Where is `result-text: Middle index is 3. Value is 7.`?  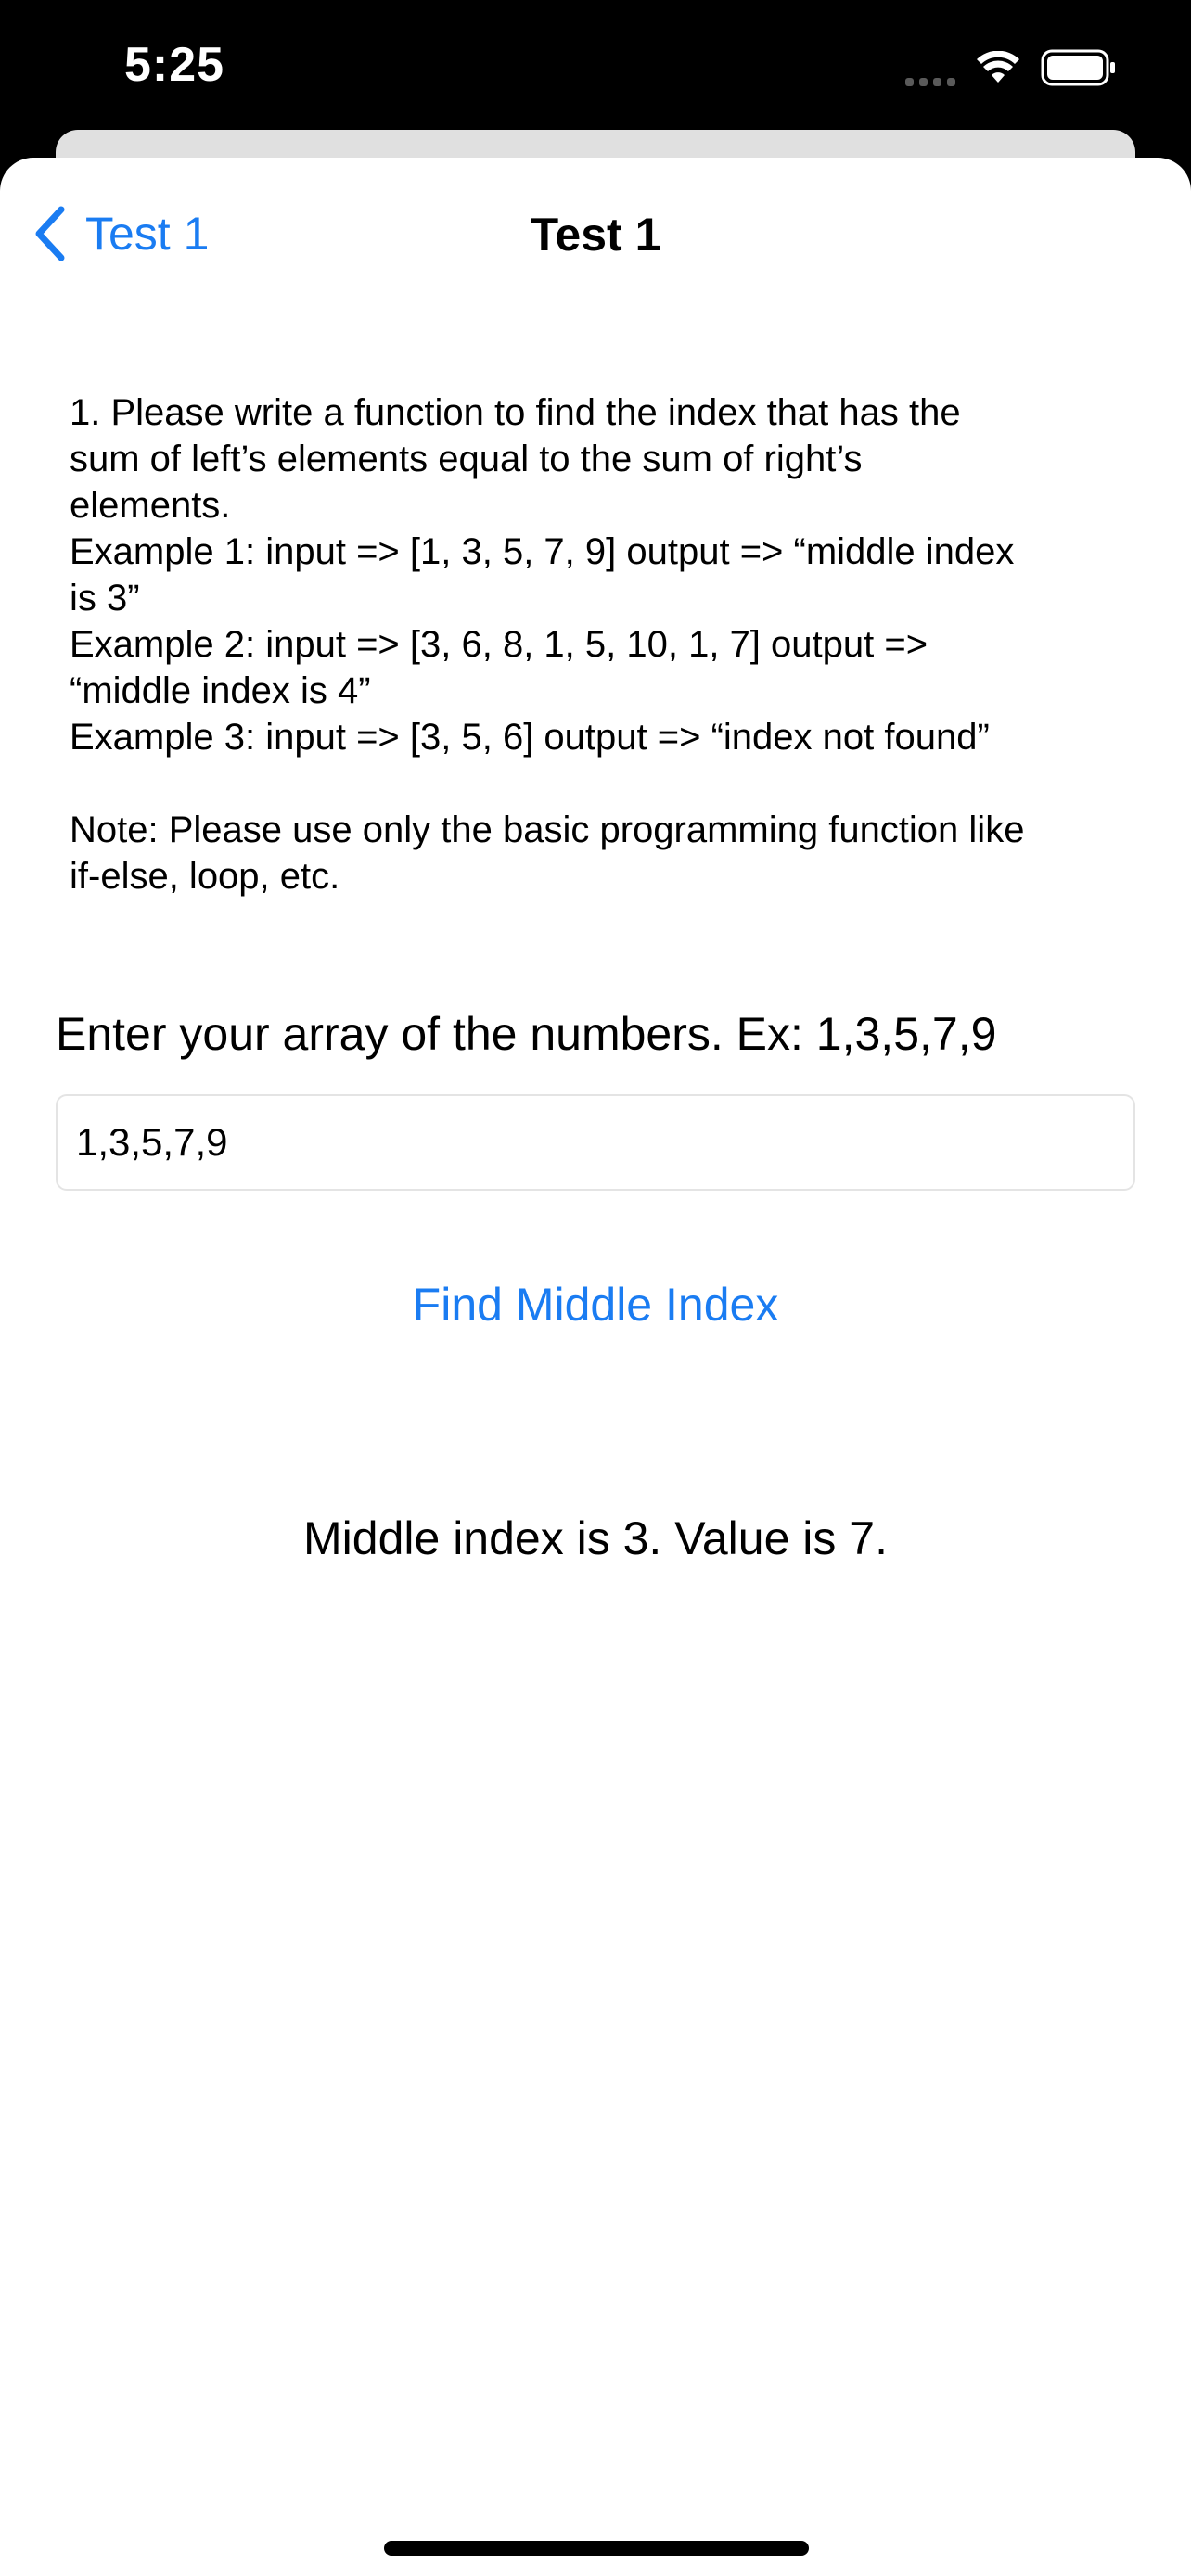 result-text: Middle index is 3. Value is 7. is located at coordinates (595, 1538).